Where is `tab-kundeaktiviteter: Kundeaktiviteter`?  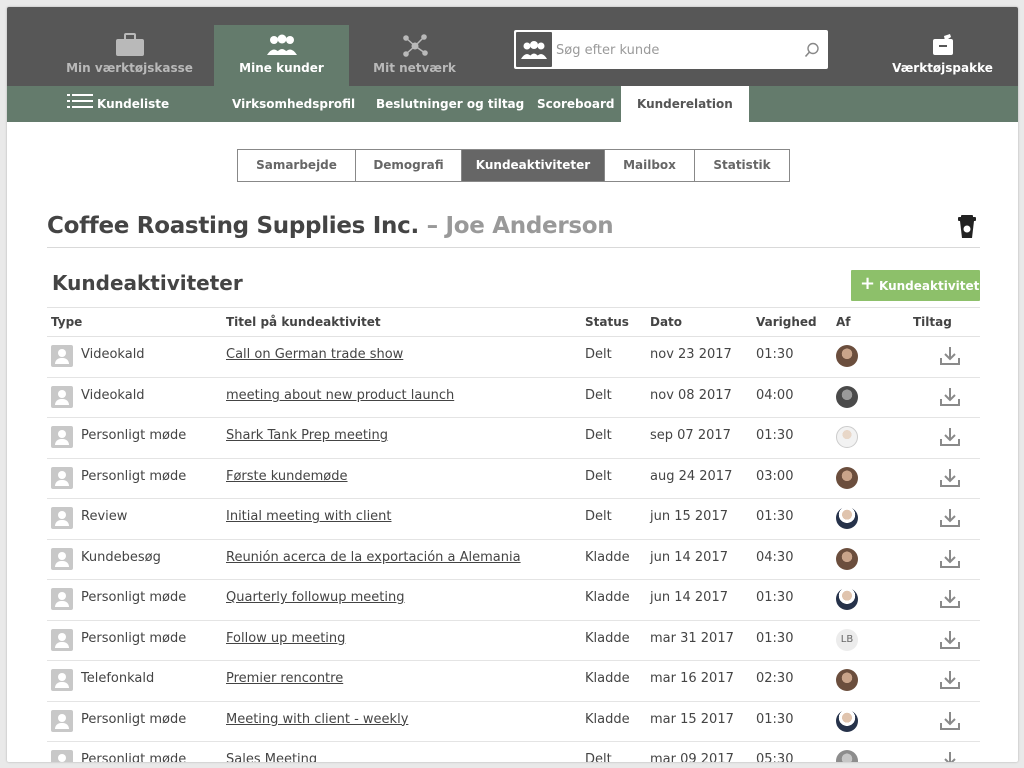 tab-kundeaktiviteter: Kundeaktiviteter is located at coordinates (533, 165).